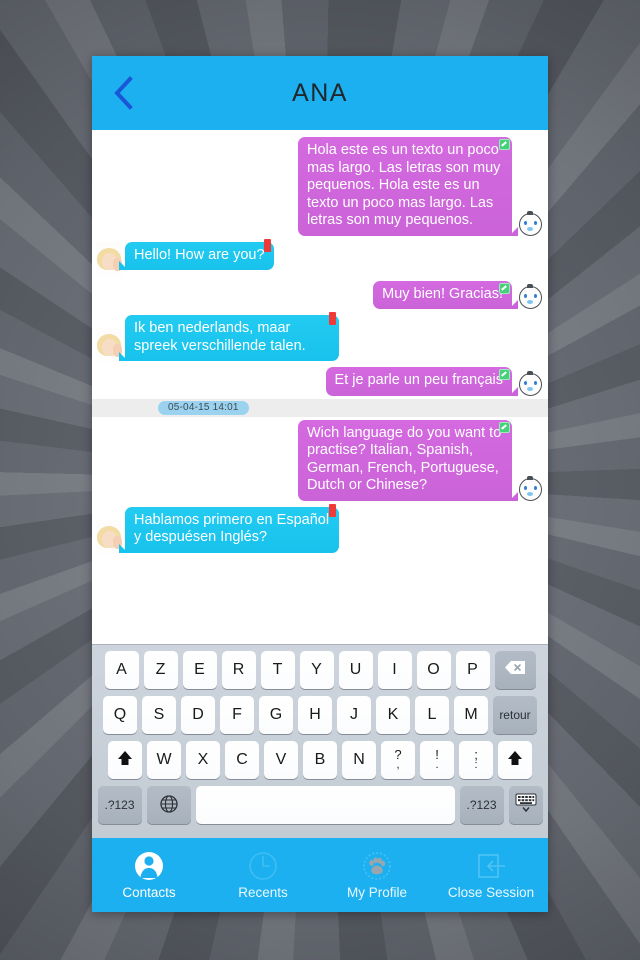 The width and height of the screenshot is (640, 960). I want to click on keyboard-row-3: W X C V B N ? , ! . ; :, so click(320, 760).